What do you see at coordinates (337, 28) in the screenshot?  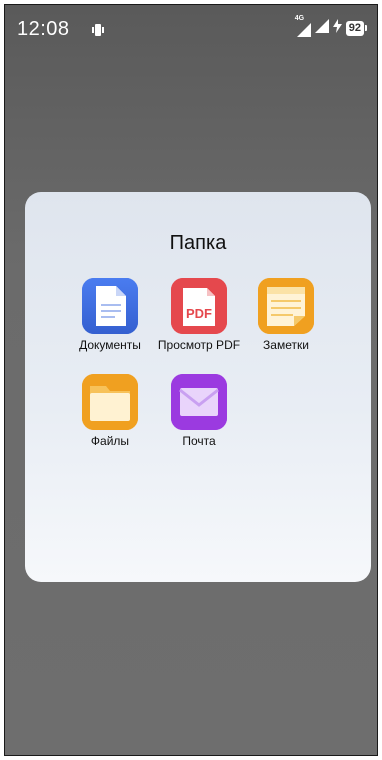 I see `charging-icon` at bounding box center [337, 28].